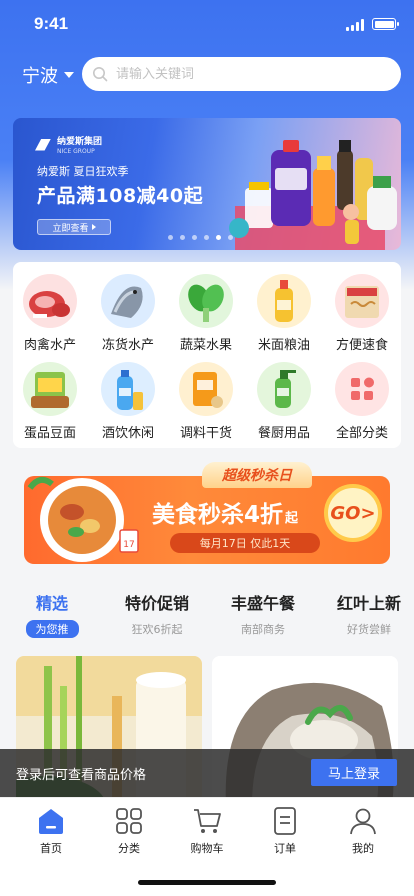 Image resolution: width=414 pixels, height=896 pixels. What do you see at coordinates (361, 433) in the screenshot?
I see `category-label: 全部分类` at bounding box center [361, 433].